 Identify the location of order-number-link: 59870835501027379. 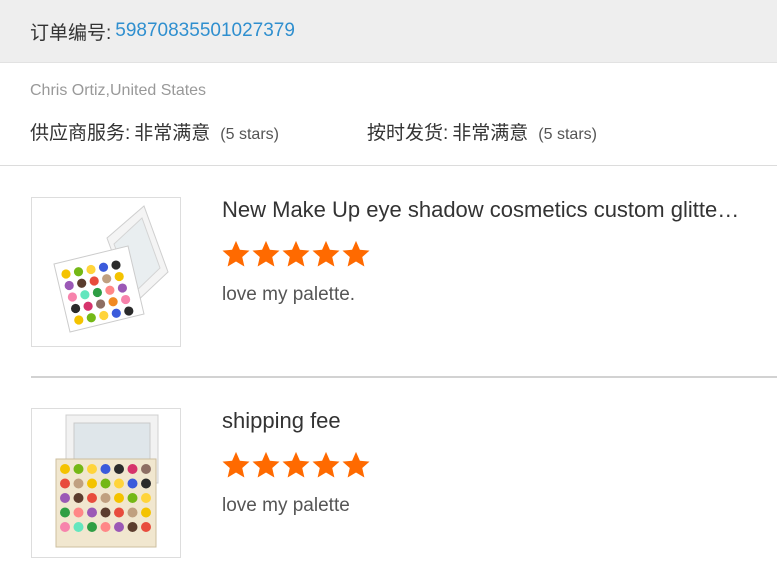
(205, 31).